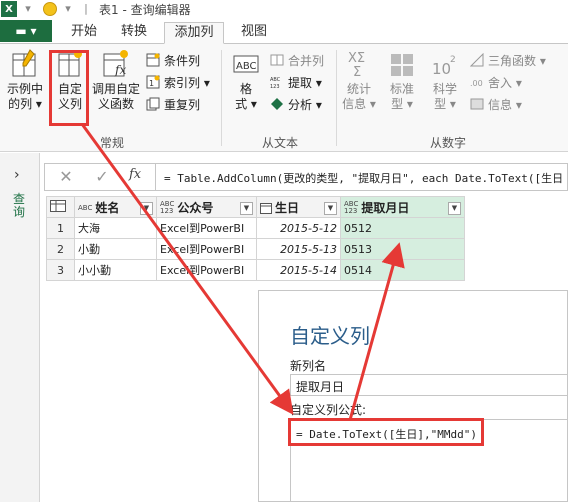  I want to click on quick-access-dropdown-icon: ▾, so click(28, 9).